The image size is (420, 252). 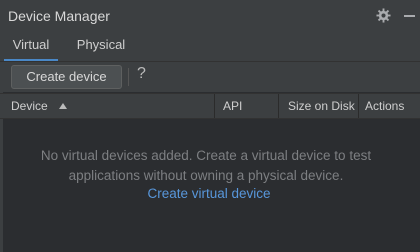 I want to click on column-size-label: Size on Disk, so click(x=321, y=106).